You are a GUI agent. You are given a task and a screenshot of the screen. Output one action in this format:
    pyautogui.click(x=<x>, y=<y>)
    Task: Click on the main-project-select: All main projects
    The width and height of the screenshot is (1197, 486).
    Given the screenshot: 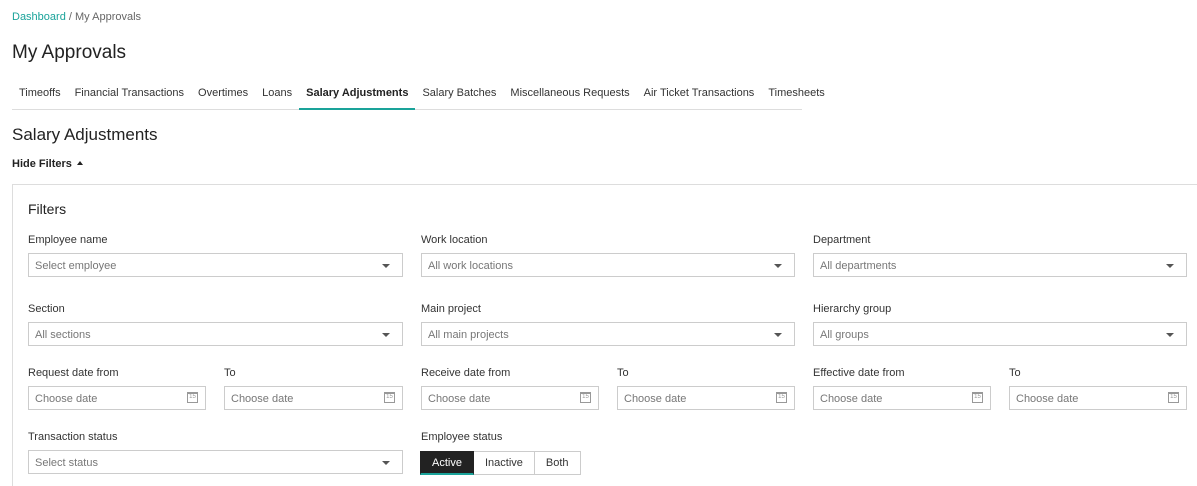 What is the action you would take?
    pyautogui.click(x=608, y=334)
    